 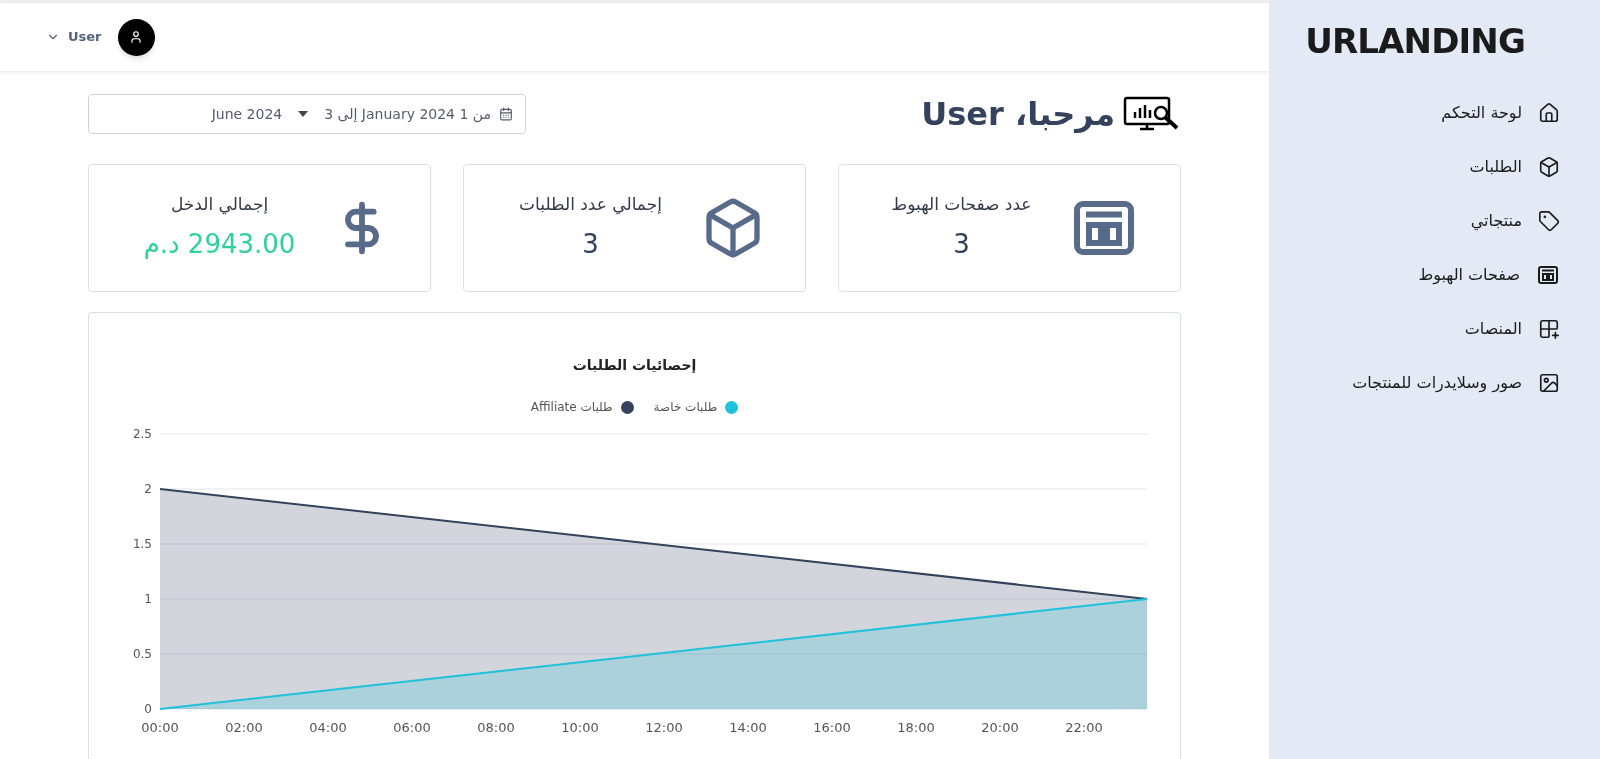 What do you see at coordinates (219, 204) in the screenshot?
I see `stat-label: إجمالي الدخل` at bounding box center [219, 204].